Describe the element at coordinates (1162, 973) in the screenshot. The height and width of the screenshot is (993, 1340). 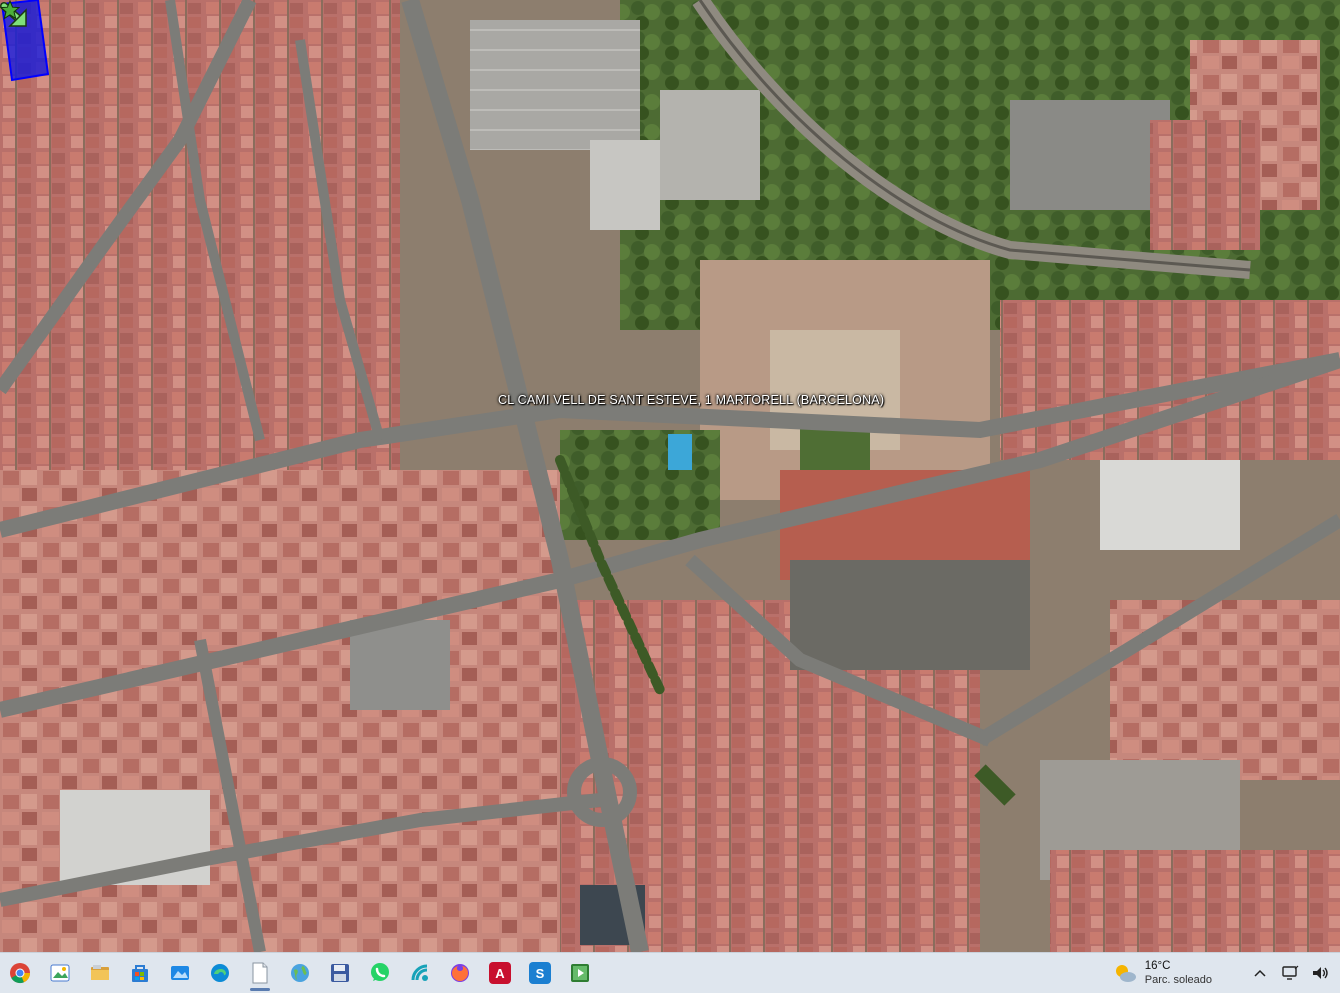
I see `weather-widget: 16°C Parc. soleado` at that location.